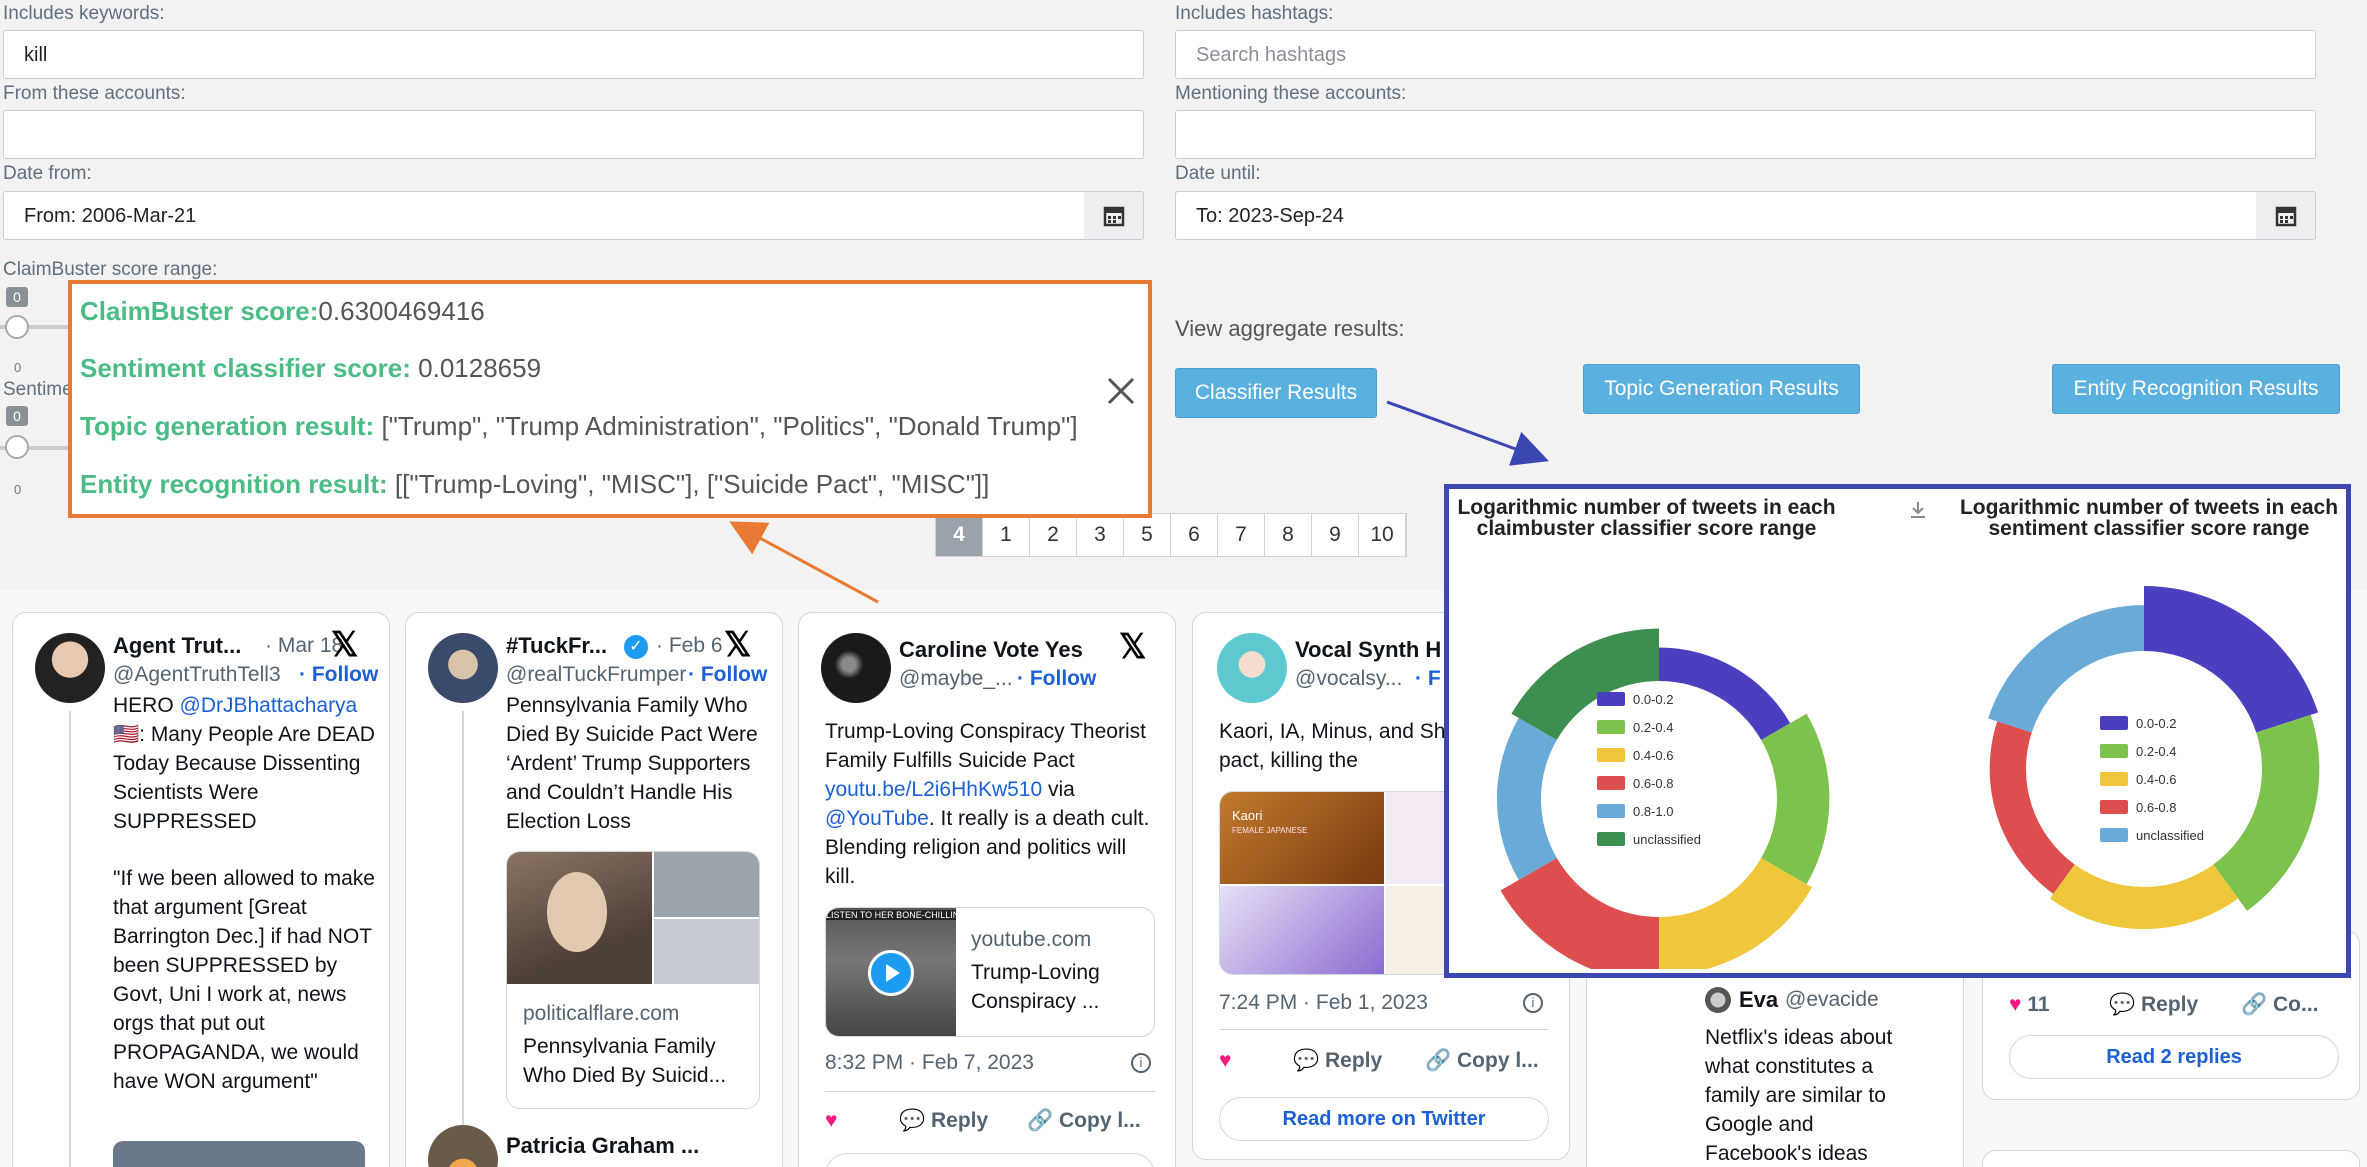  Describe the element at coordinates (2032, 807) in the screenshot. I see `donut-segment-0.6-0.8` at that location.